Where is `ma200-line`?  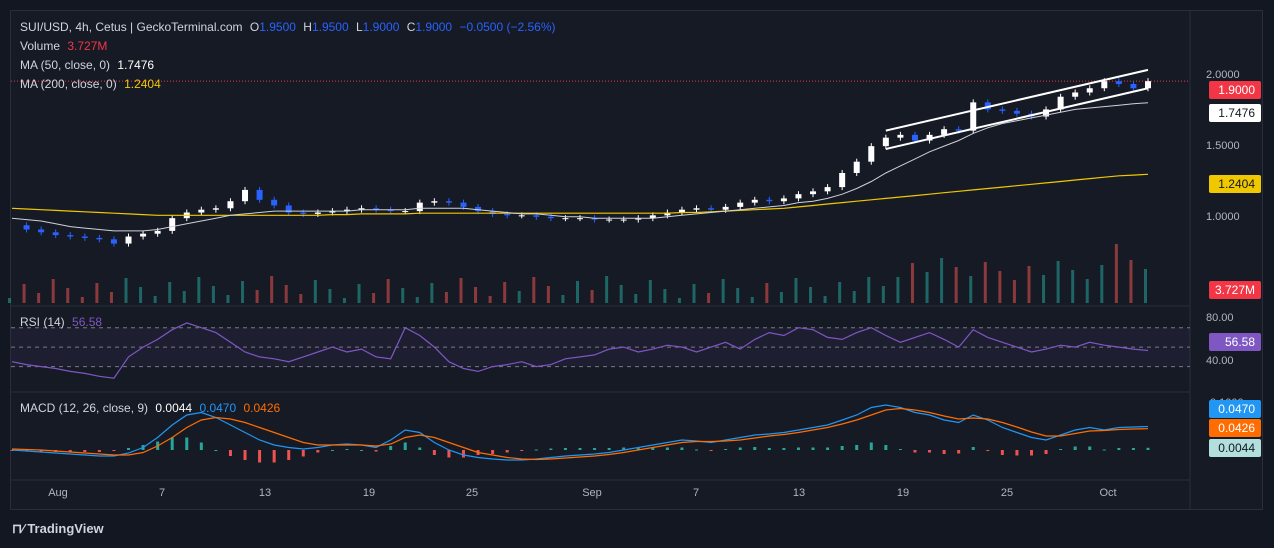 ma200-line is located at coordinates (580, 194).